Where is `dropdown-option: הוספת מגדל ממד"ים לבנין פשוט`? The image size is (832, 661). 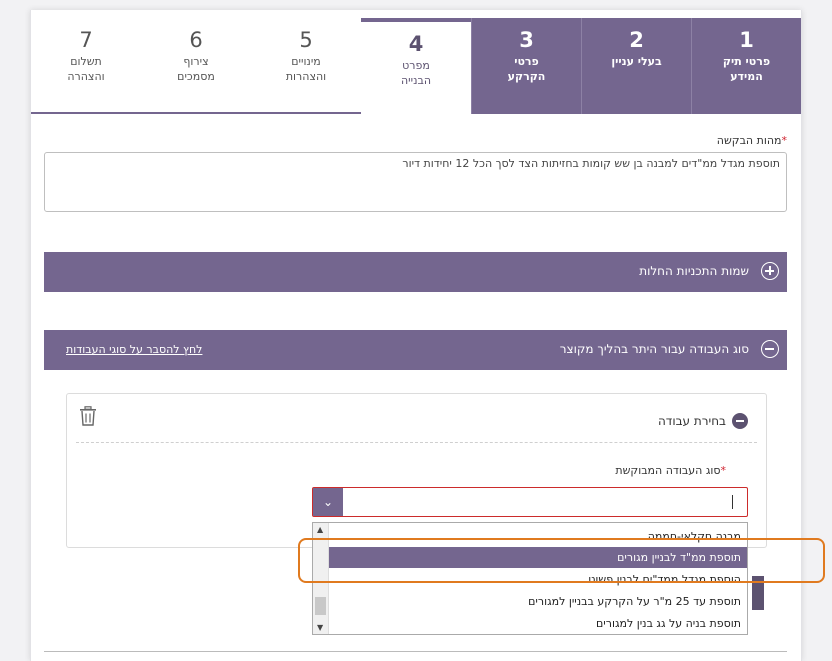 dropdown-option: הוספת מגדל ממד"ים לבנין פשוט is located at coordinates (538, 579).